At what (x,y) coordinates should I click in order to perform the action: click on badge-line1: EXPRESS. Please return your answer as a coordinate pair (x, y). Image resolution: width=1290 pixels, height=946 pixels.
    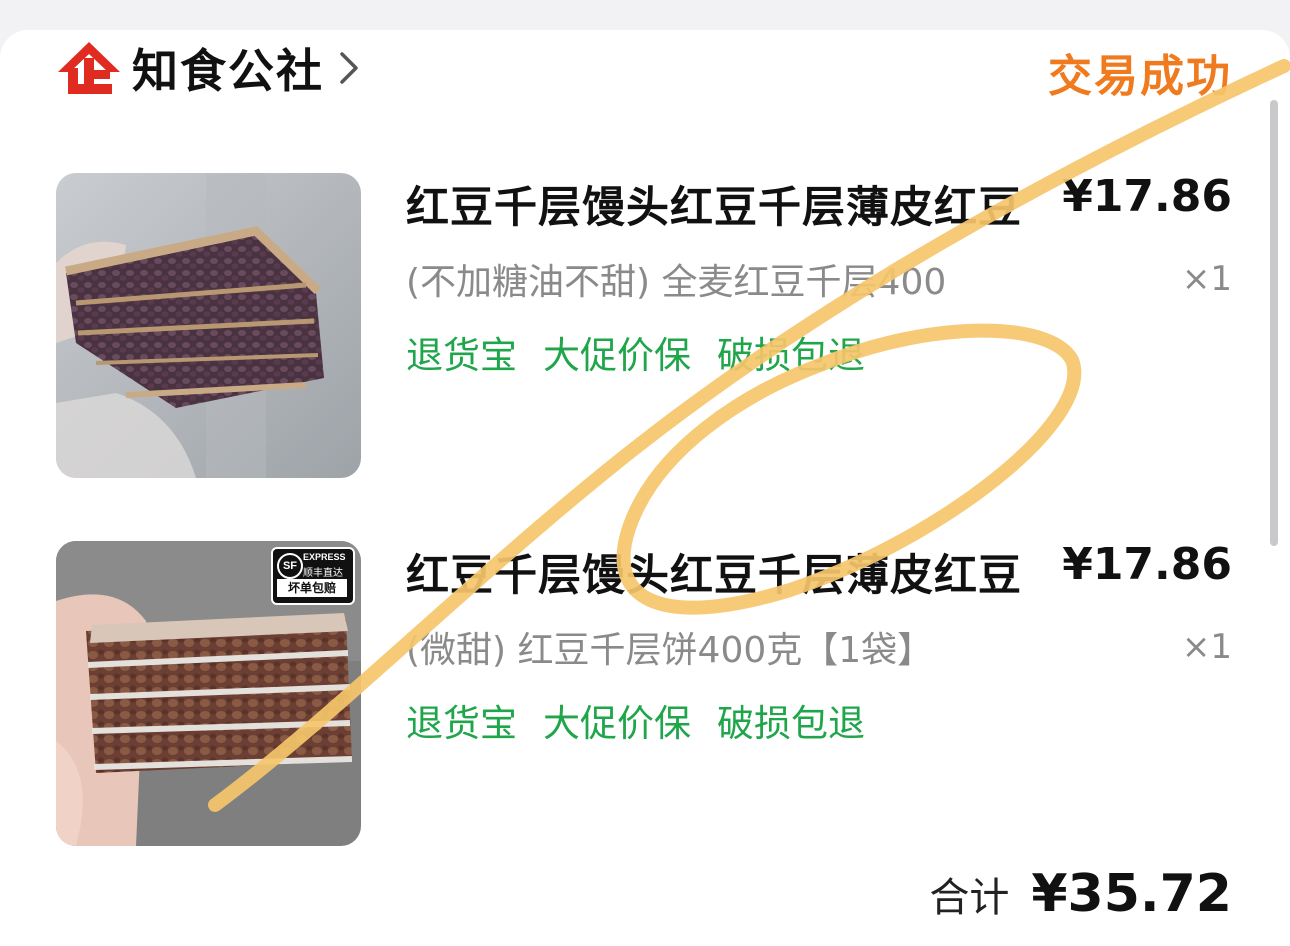
    Looking at the image, I should click on (324, 557).